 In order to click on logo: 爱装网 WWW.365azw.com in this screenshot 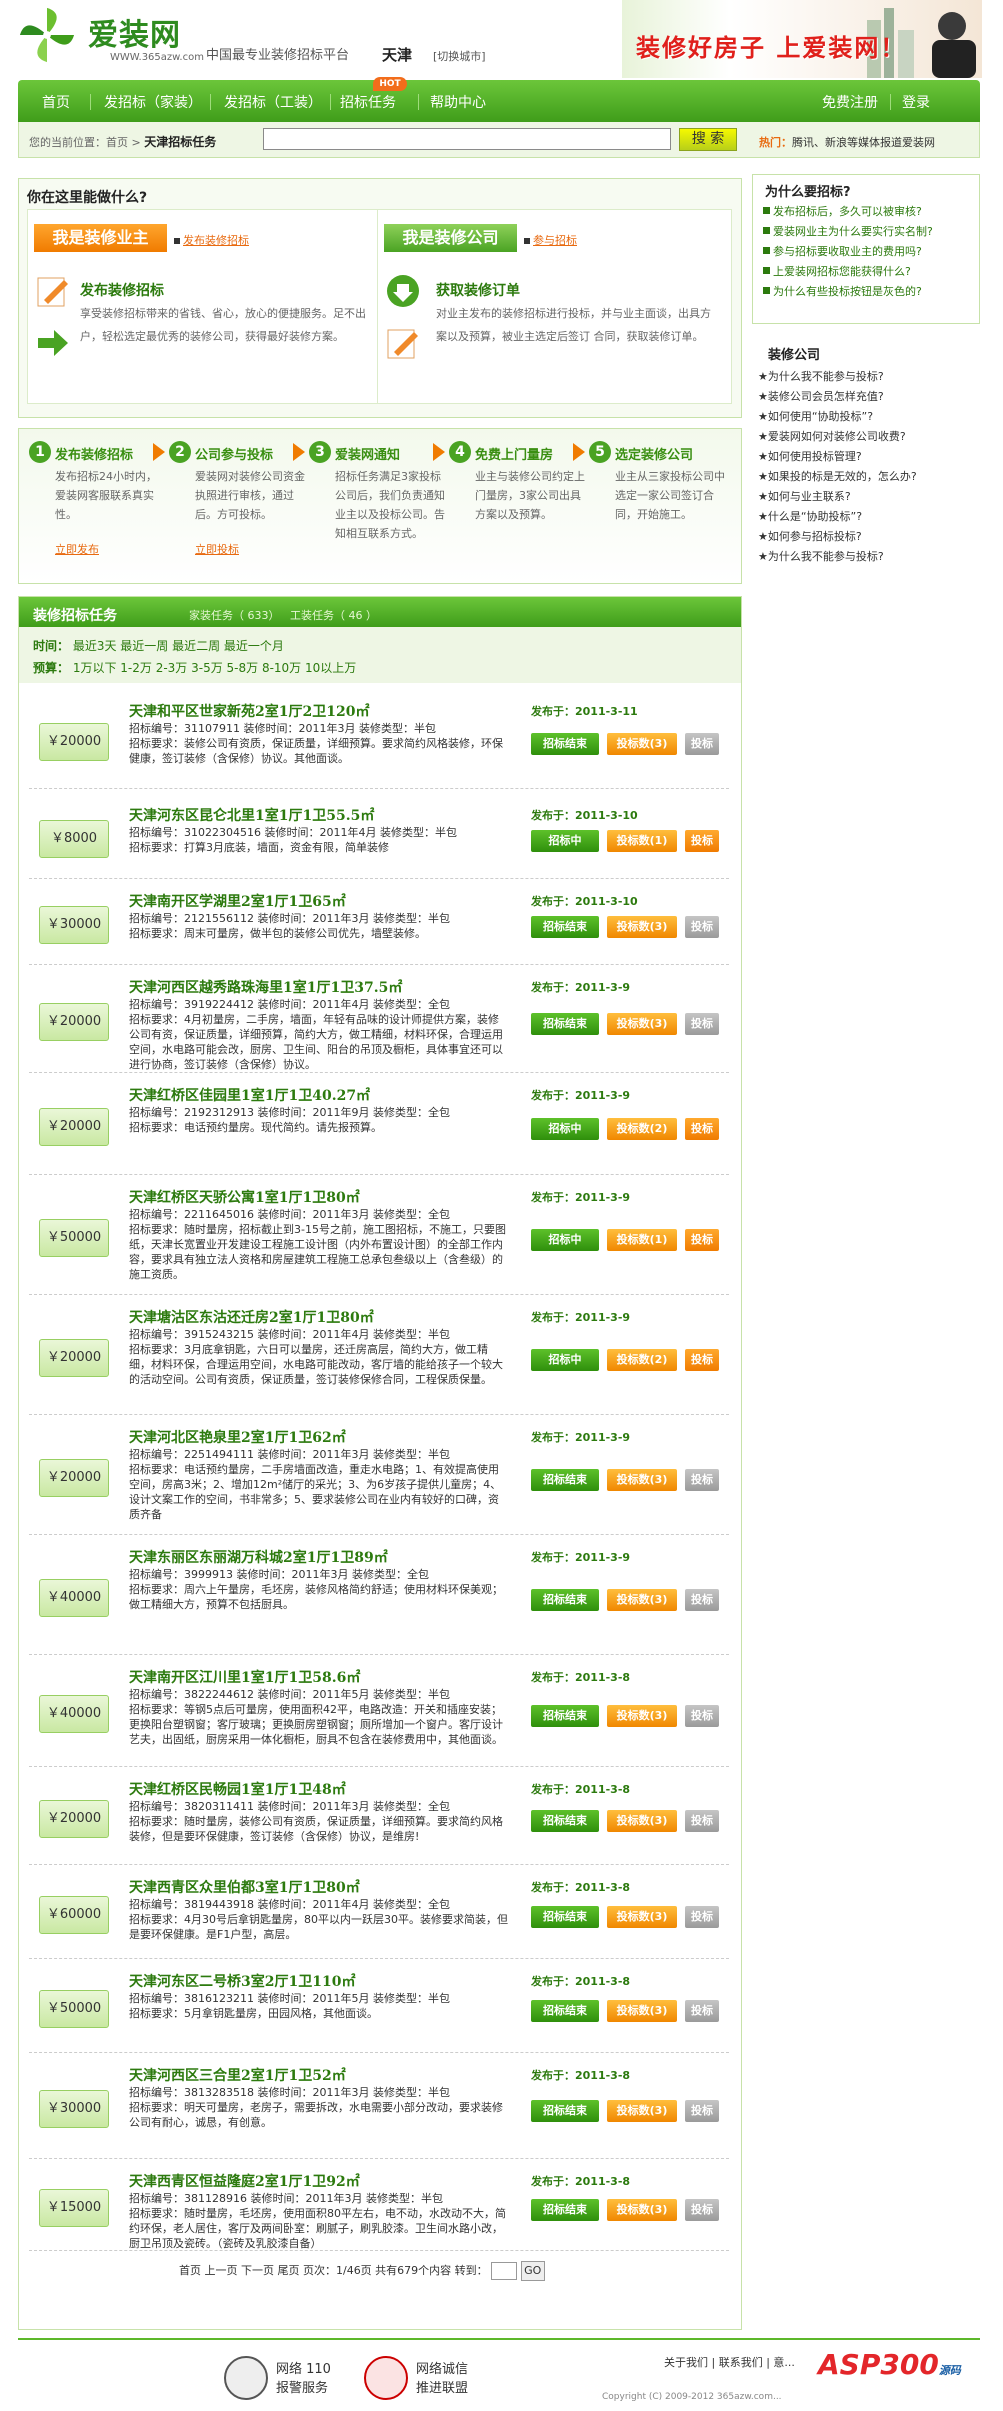, I will do `click(113, 36)`.